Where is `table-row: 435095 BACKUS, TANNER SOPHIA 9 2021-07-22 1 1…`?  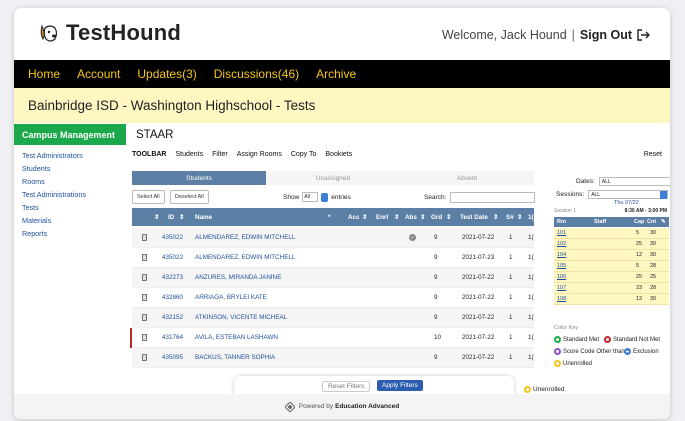 table-row: 435095 BACKUS, TANNER SOPHIA 9 2021-07-22 1 1… is located at coordinates (333, 358).